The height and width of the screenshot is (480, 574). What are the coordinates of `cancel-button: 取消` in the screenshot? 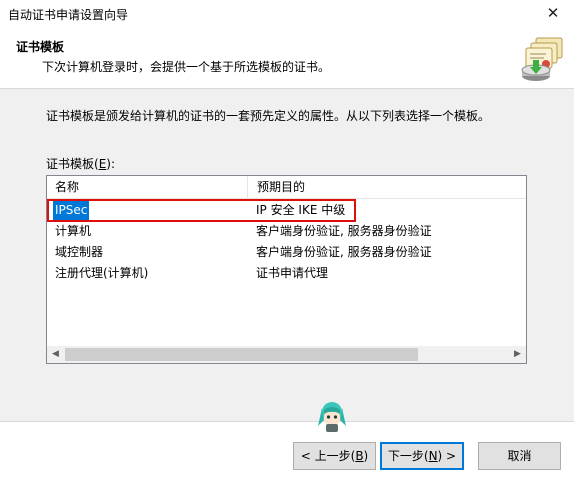 It's located at (519, 456).